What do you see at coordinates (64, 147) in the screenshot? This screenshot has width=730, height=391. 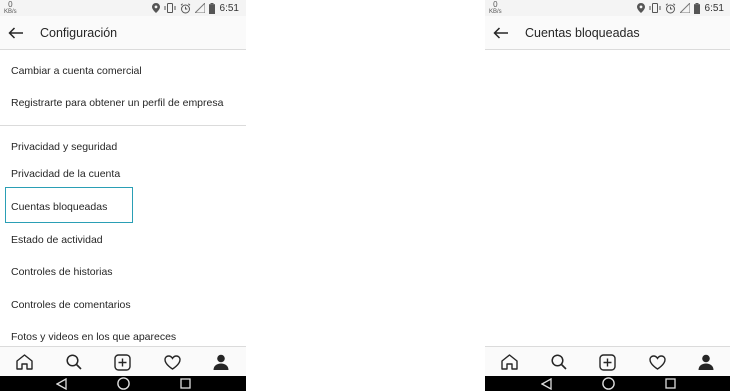 I see `section-heading-privacy: Privacidad y seguridad` at bounding box center [64, 147].